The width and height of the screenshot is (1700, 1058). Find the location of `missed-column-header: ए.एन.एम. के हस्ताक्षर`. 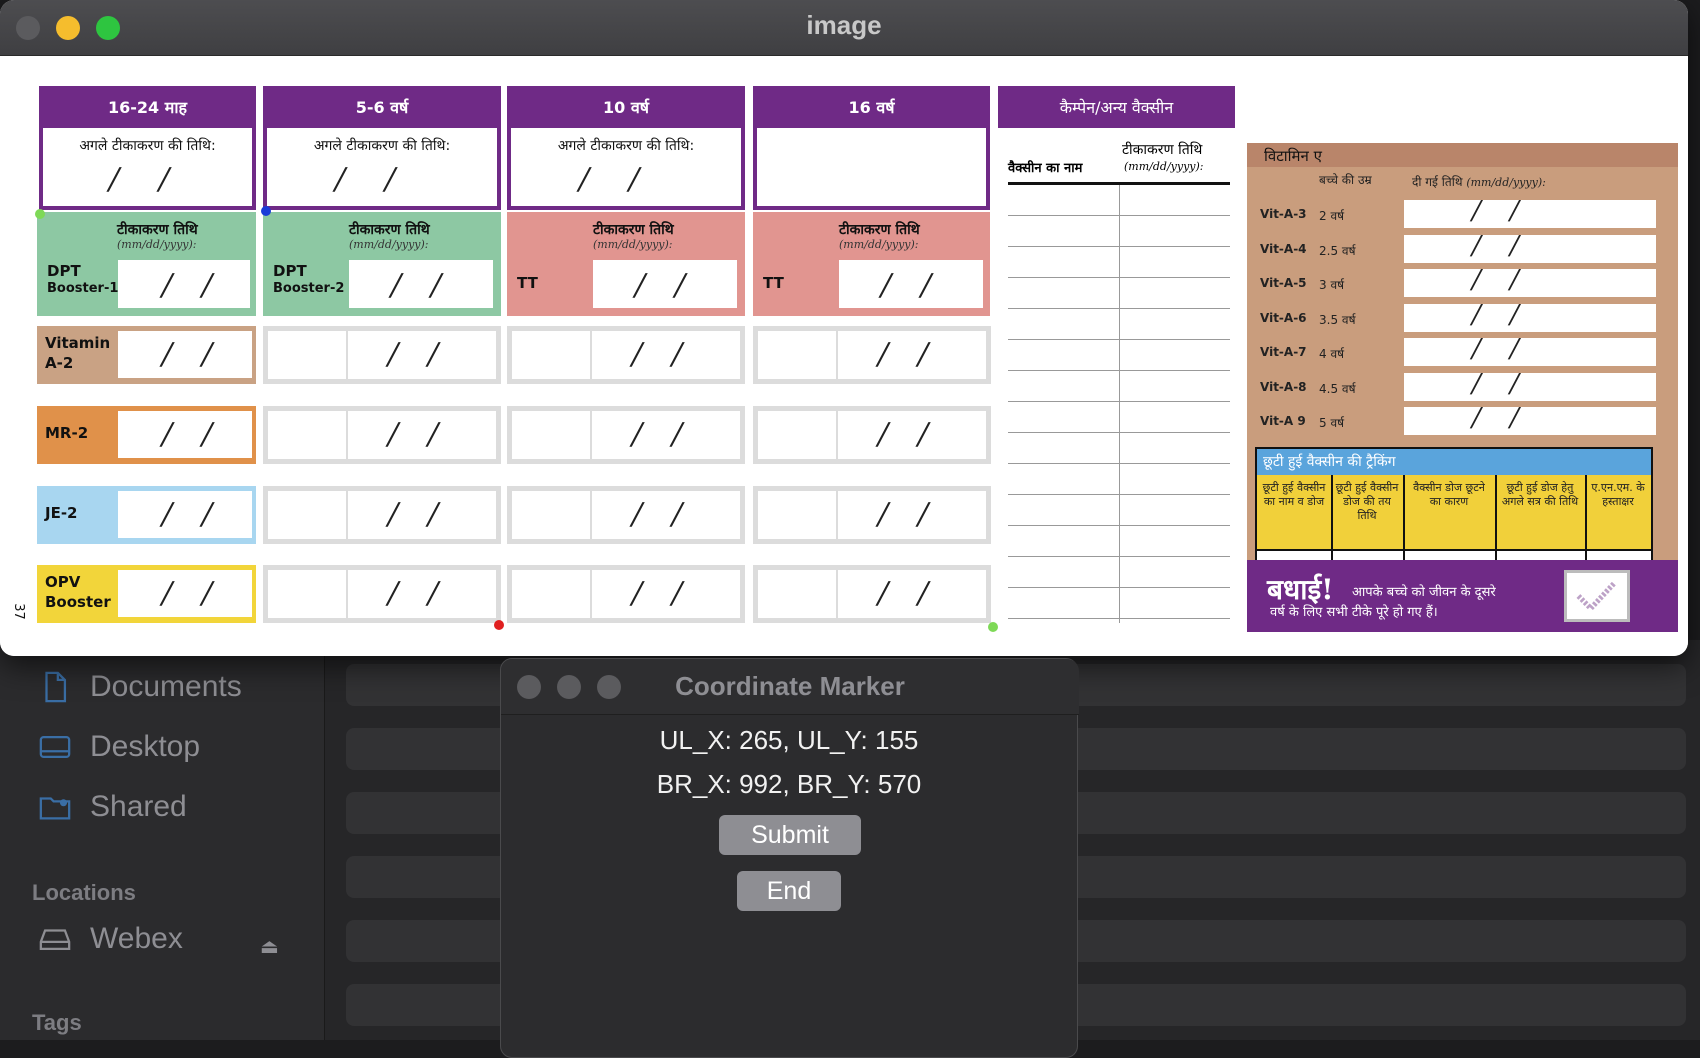

missed-column-header: ए.एन.एम. के हस्ताक्षर is located at coordinates (1618, 494).